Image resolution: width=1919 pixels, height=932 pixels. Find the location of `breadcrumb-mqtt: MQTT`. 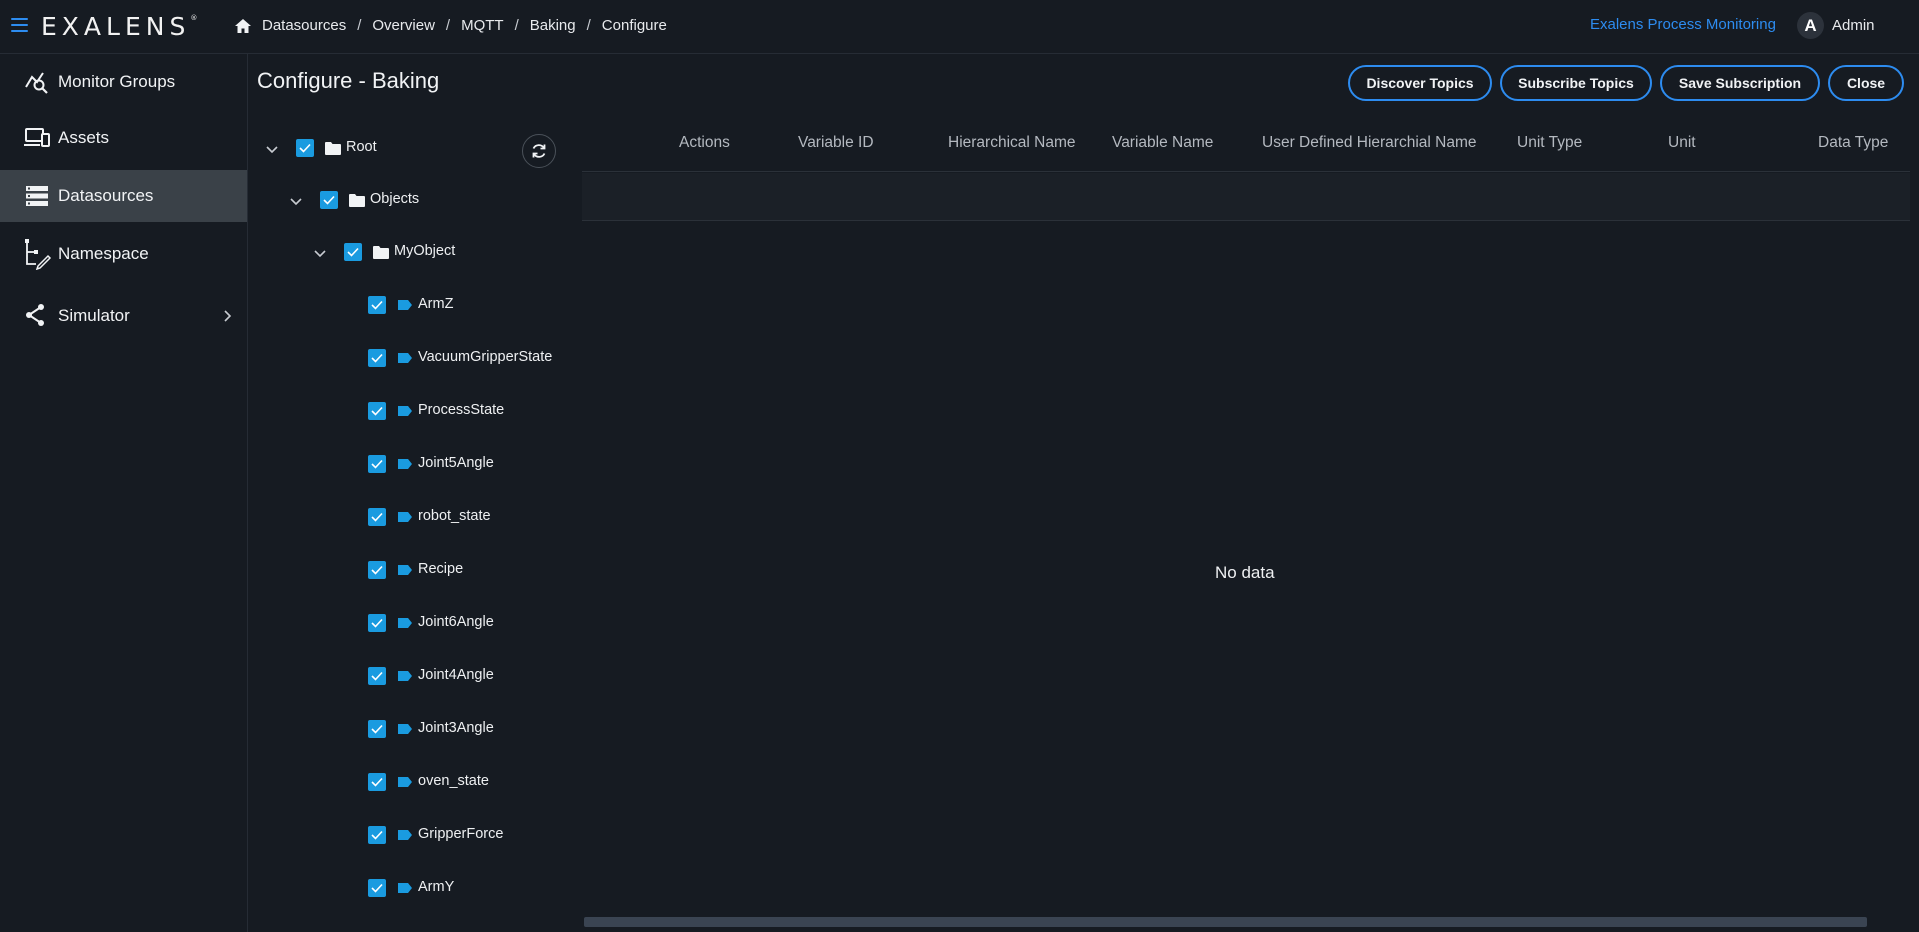

breadcrumb-mqtt: MQTT is located at coordinates (482, 25).